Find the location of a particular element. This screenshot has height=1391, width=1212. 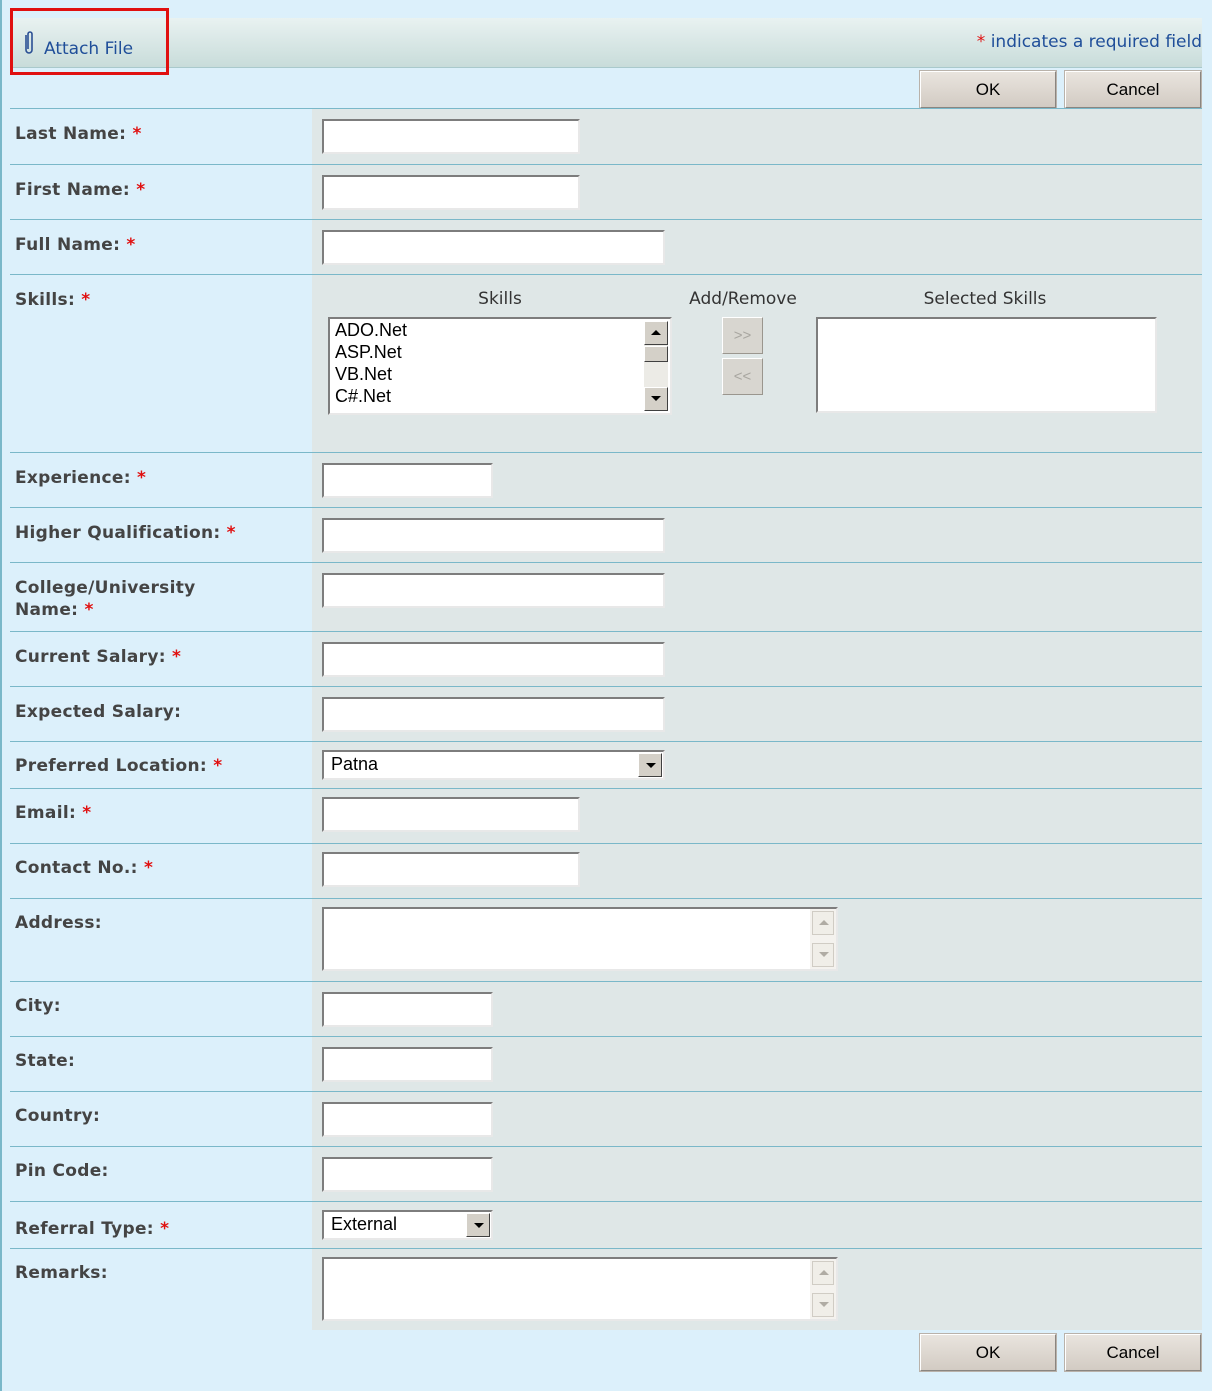

row-referral-type: Referral Type: * External is located at coordinates (606, 1224).